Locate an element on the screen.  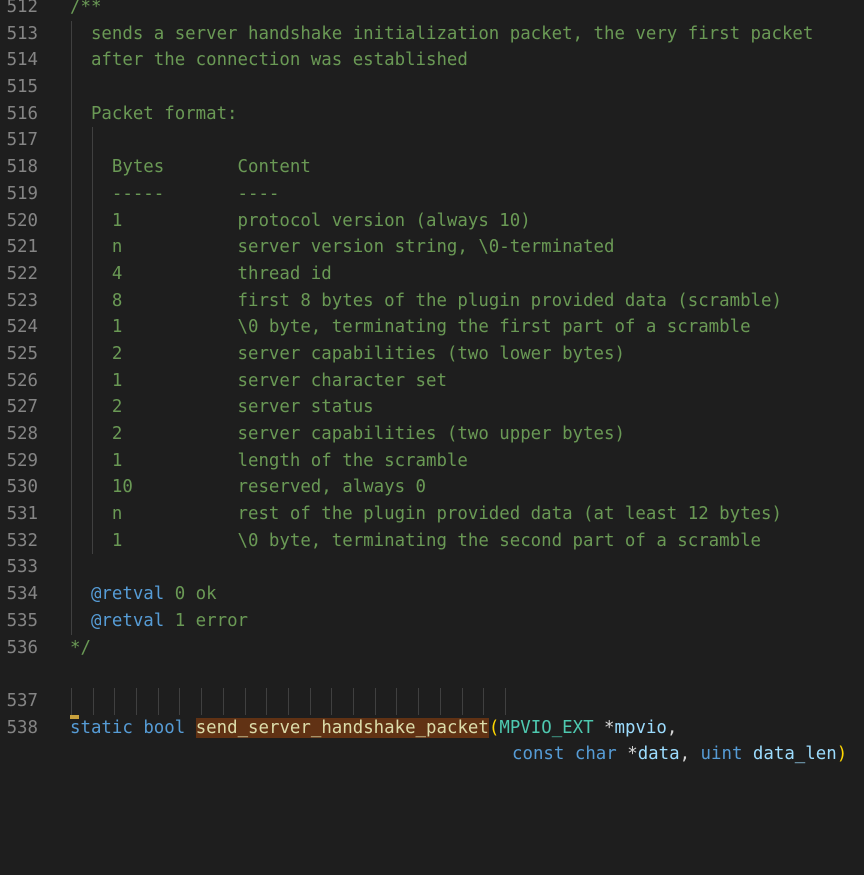
line-number: 536 is located at coordinates (22, 647).